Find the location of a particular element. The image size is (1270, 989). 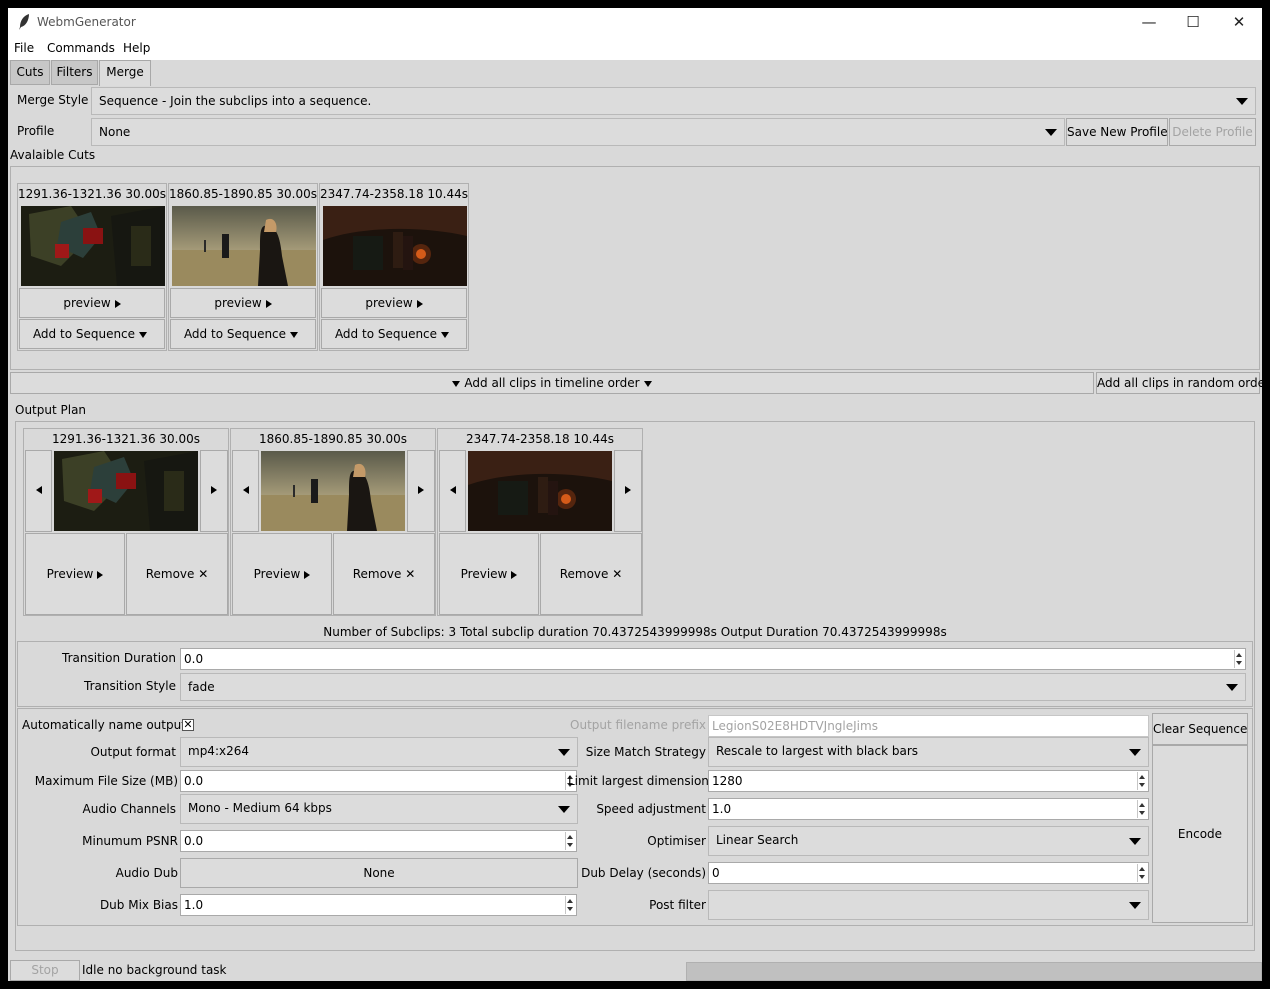

audio-dub-button: None is located at coordinates (379, 873).